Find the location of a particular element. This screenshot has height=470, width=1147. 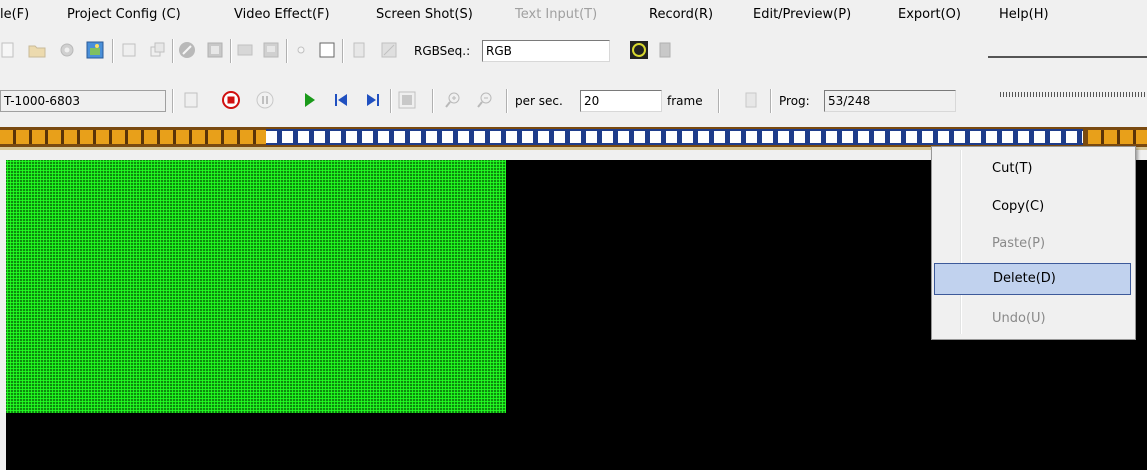

circle-color-icon is located at coordinates (639, 50).